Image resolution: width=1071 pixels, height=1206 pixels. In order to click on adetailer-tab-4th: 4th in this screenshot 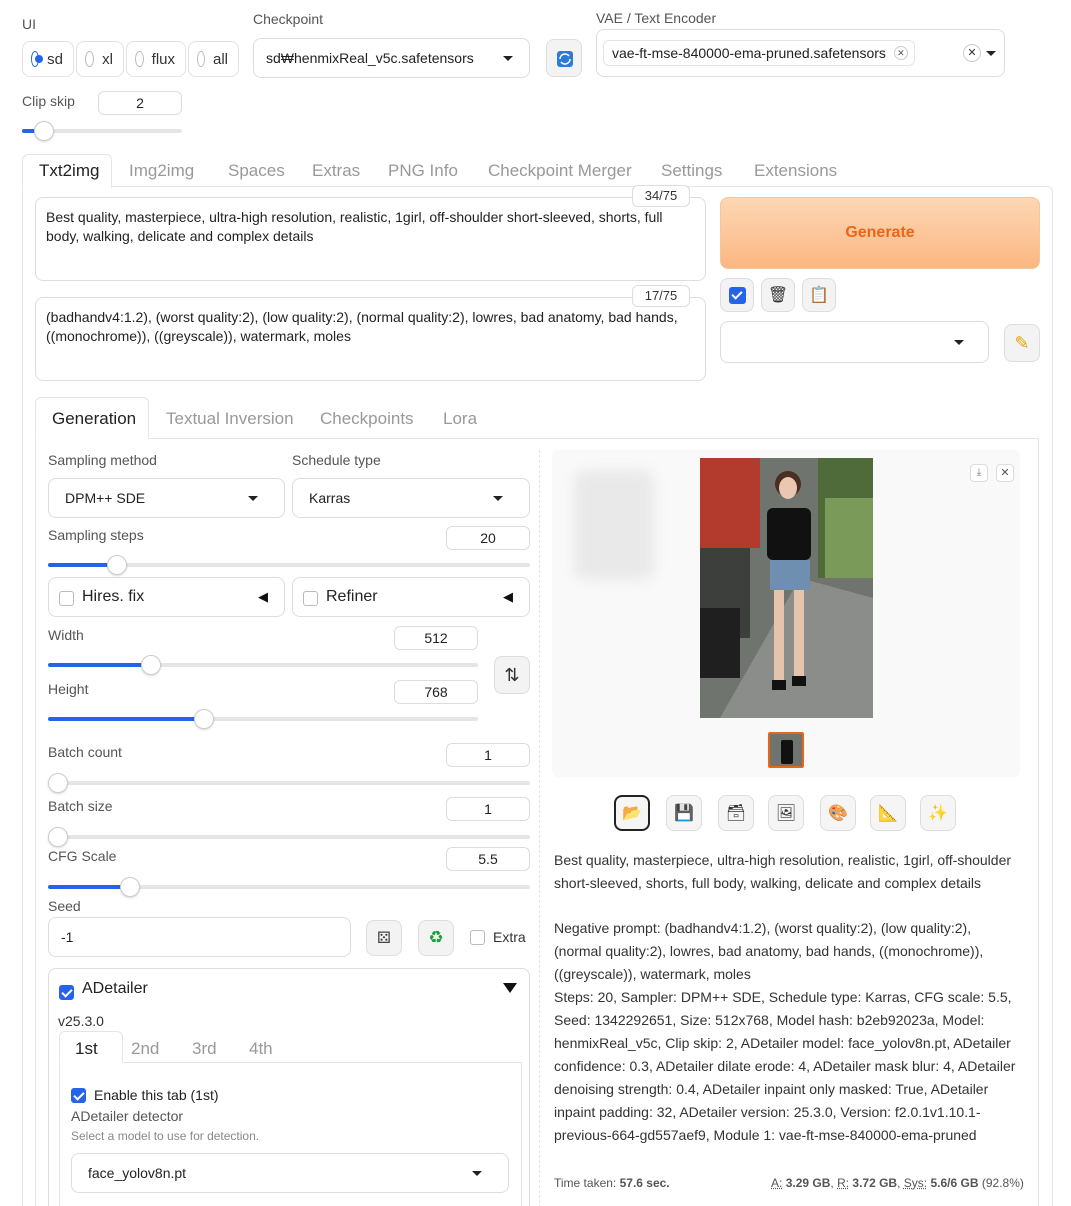, I will do `click(261, 1049)`.